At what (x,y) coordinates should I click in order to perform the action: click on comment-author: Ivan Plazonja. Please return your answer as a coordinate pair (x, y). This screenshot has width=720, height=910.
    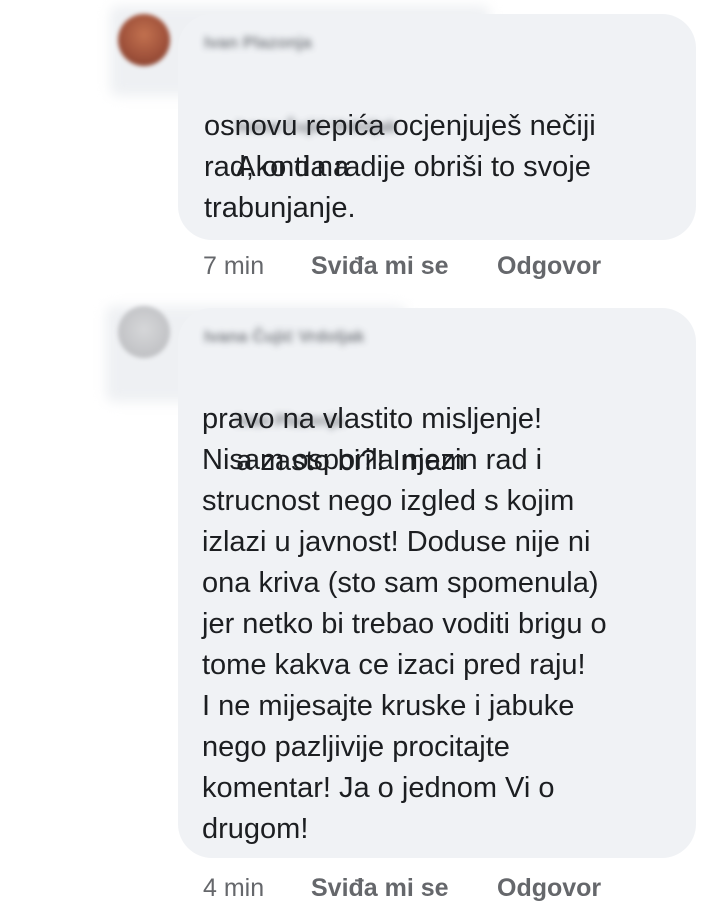
    Looking at the image, I should click on (258, 43).